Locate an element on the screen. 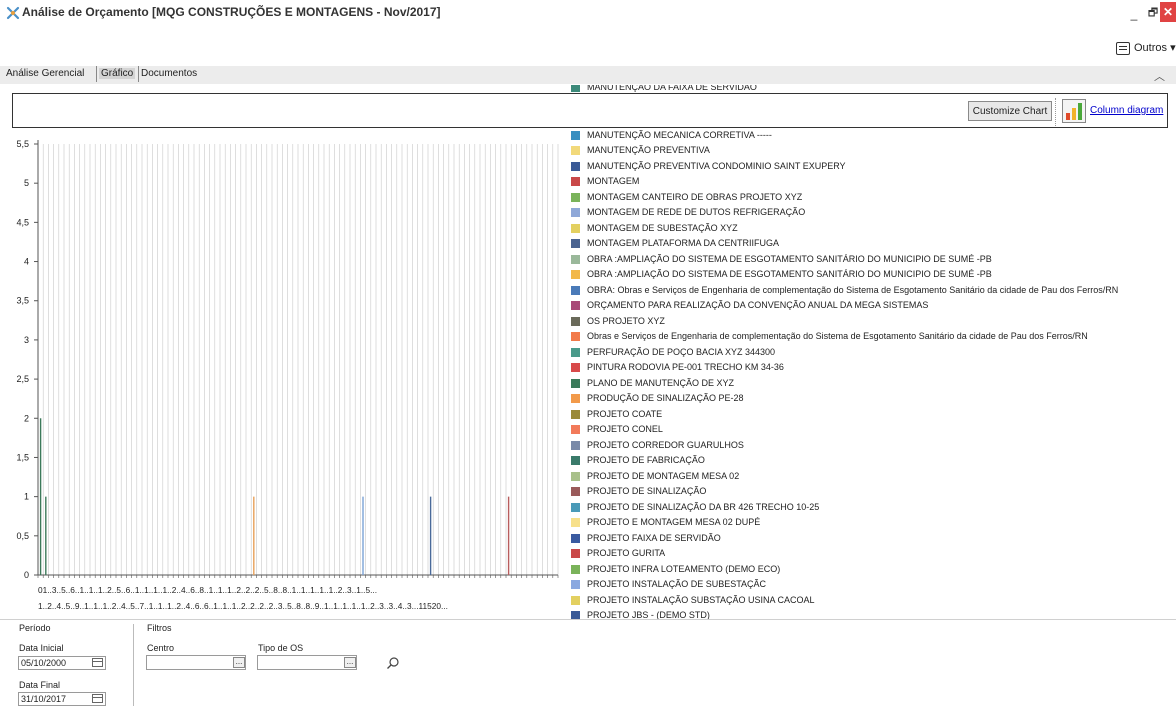 The height and width of the screenshot is (706, 1176). legend-label: MANUTENÇÃO PREVENTIVA is located at coordinates (648, 150).